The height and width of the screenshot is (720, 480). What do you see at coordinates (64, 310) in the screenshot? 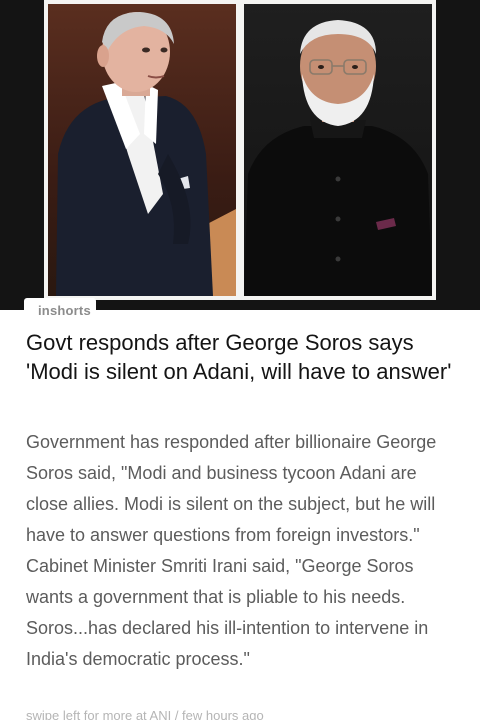
I see `source-label: inshorts` at bounding box center [64, 310].